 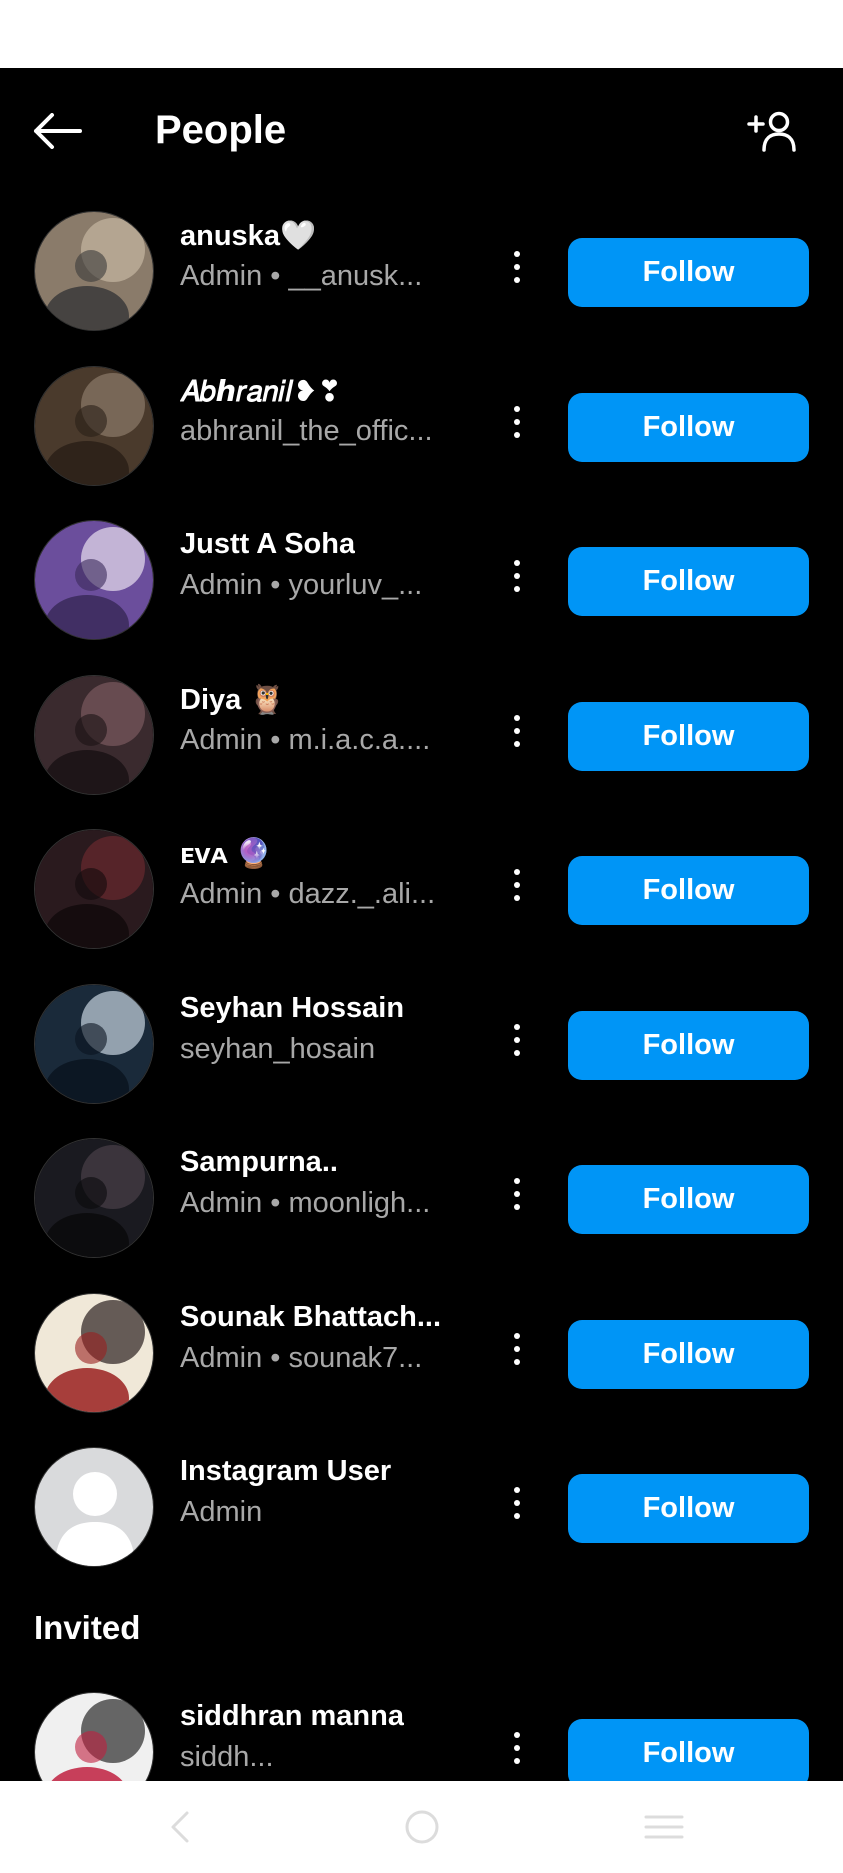 What do you see at coordinates (421, 578) in the screenshot?
I see `person-row: Justt A Soha Admin • yourluv_... Follow` at bounding box center [421, 578].